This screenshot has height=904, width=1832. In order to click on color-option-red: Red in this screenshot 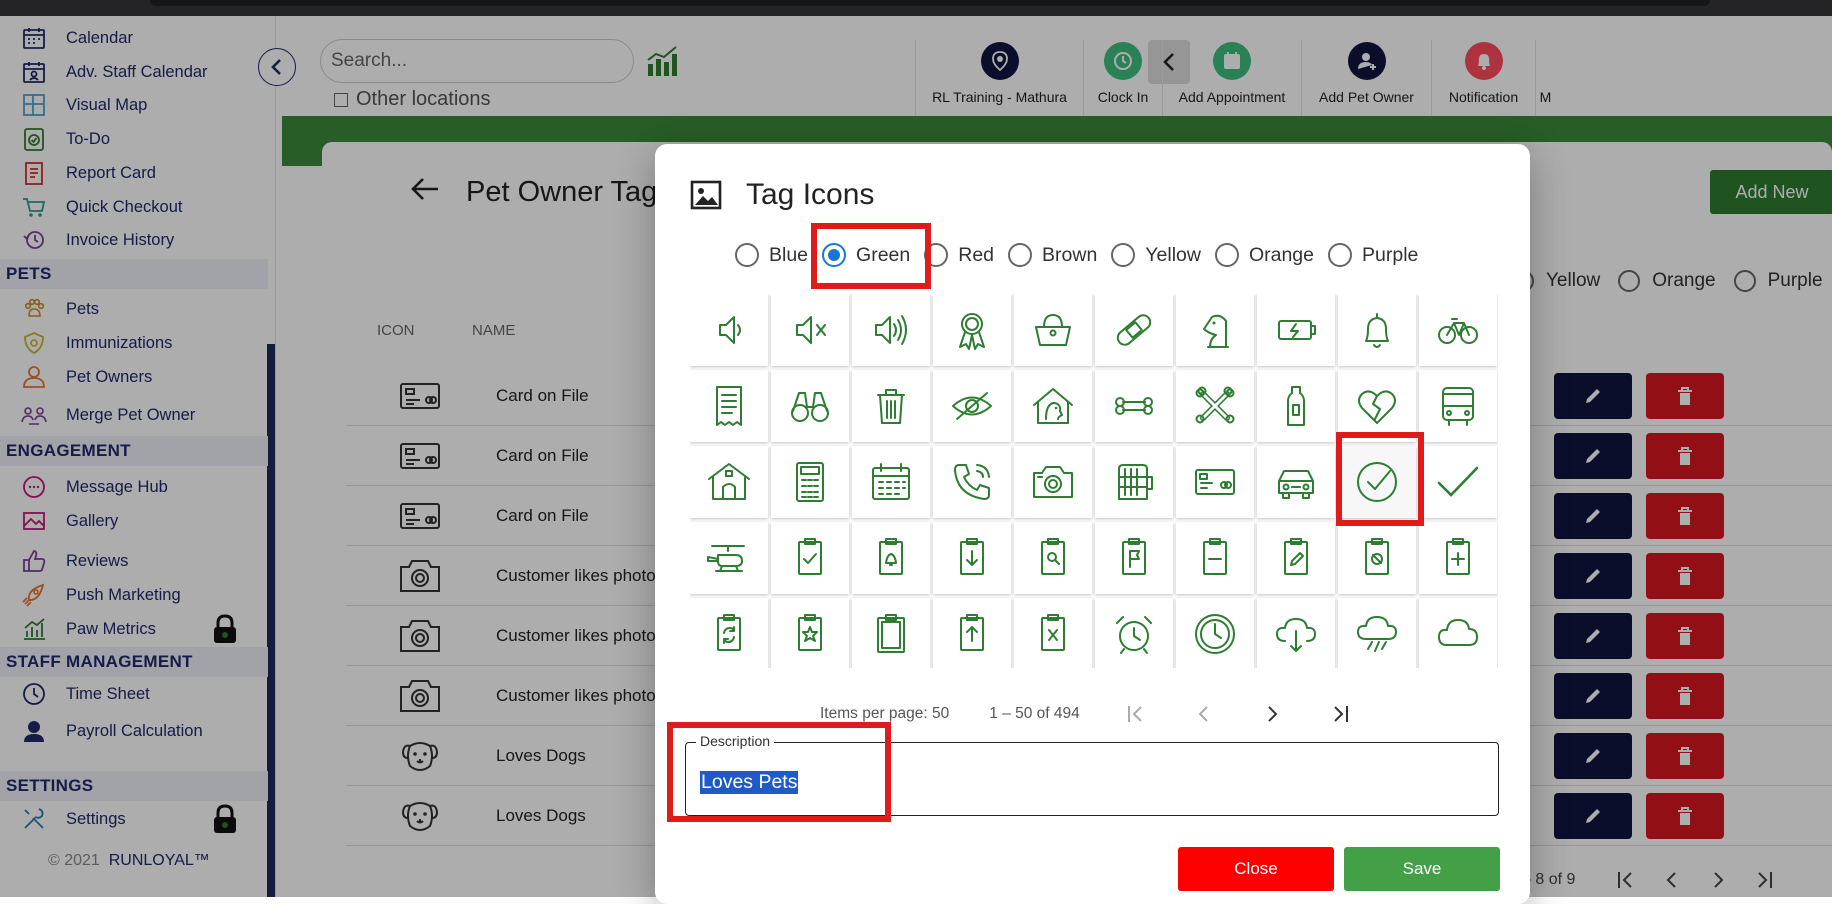, I will do `click(959, 255)`.